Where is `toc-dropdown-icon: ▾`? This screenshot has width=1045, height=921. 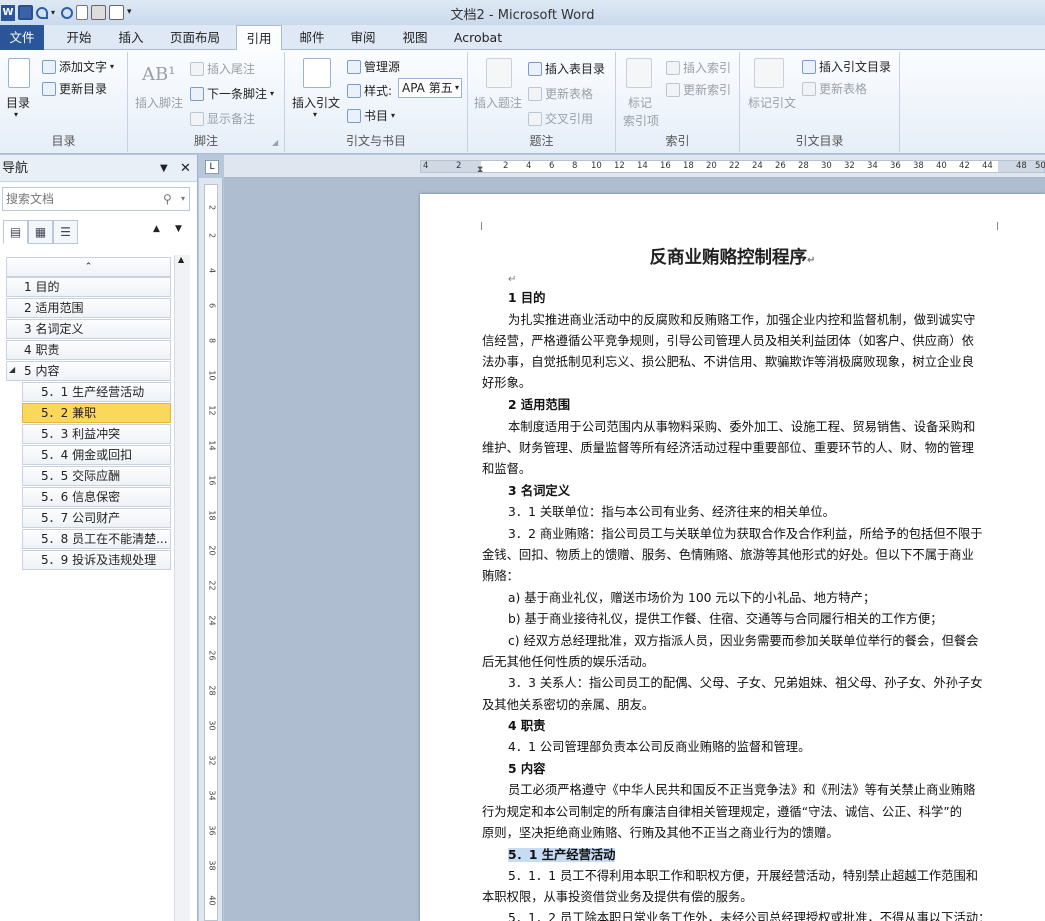
toc-dropdown-icon: ▾ is located at coordinates (16, 114).